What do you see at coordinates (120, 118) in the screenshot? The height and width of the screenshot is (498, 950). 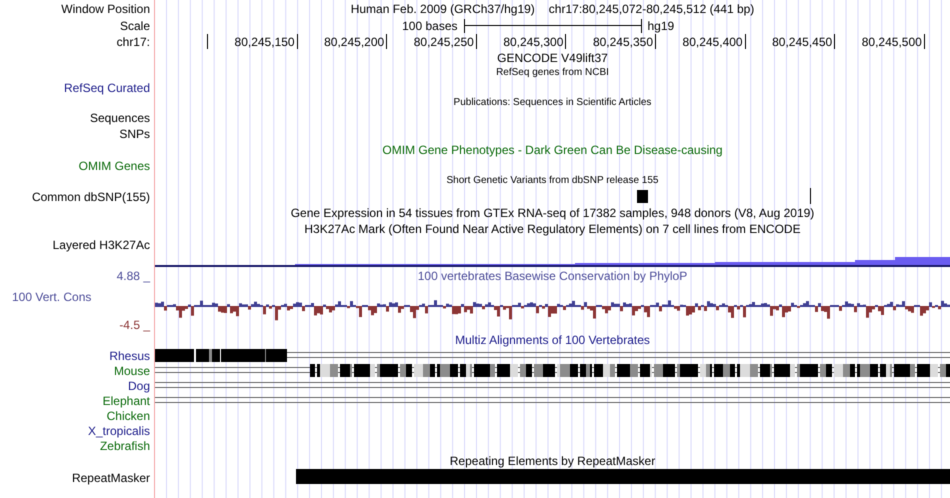 I see `track-label: Sequences` at bounding box center [120, 118].